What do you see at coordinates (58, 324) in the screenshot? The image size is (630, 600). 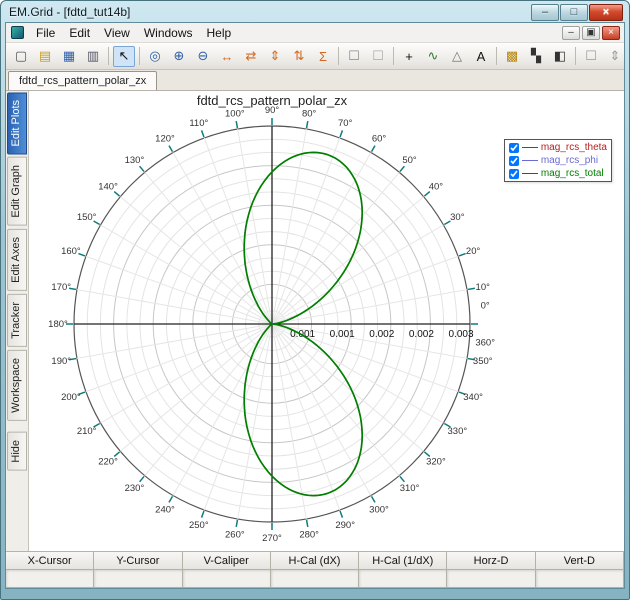 I see `angle-label: 180°` at bounding box center [58, 324].